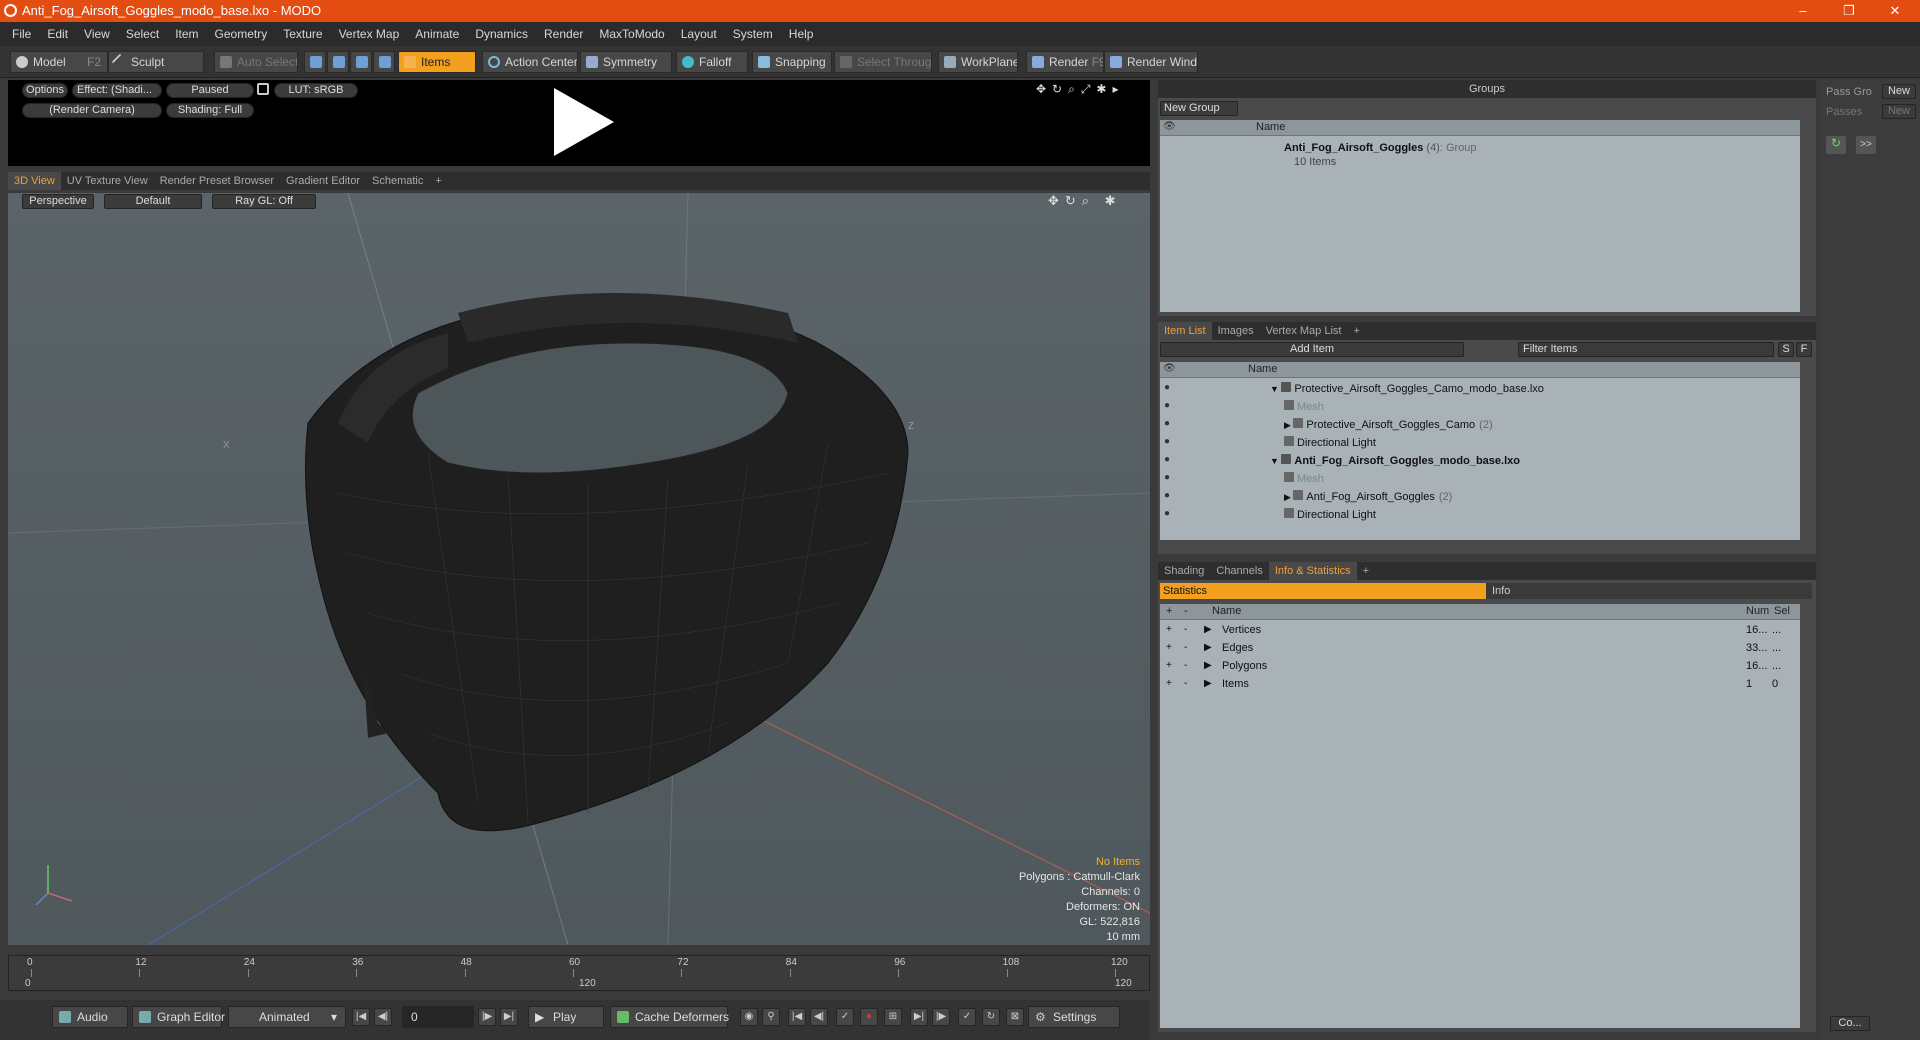  I want to click on tab-vertex-map-list: Vertex Map List, so click(1304, 331).